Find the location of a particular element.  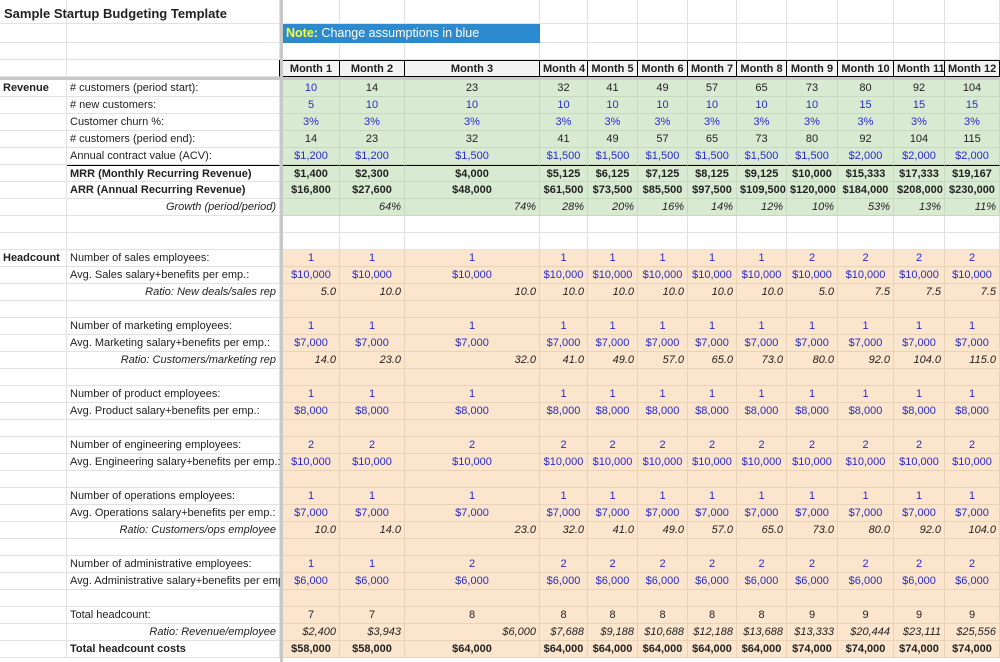

month-header: Month 6 is located at coordinates (663, 68).